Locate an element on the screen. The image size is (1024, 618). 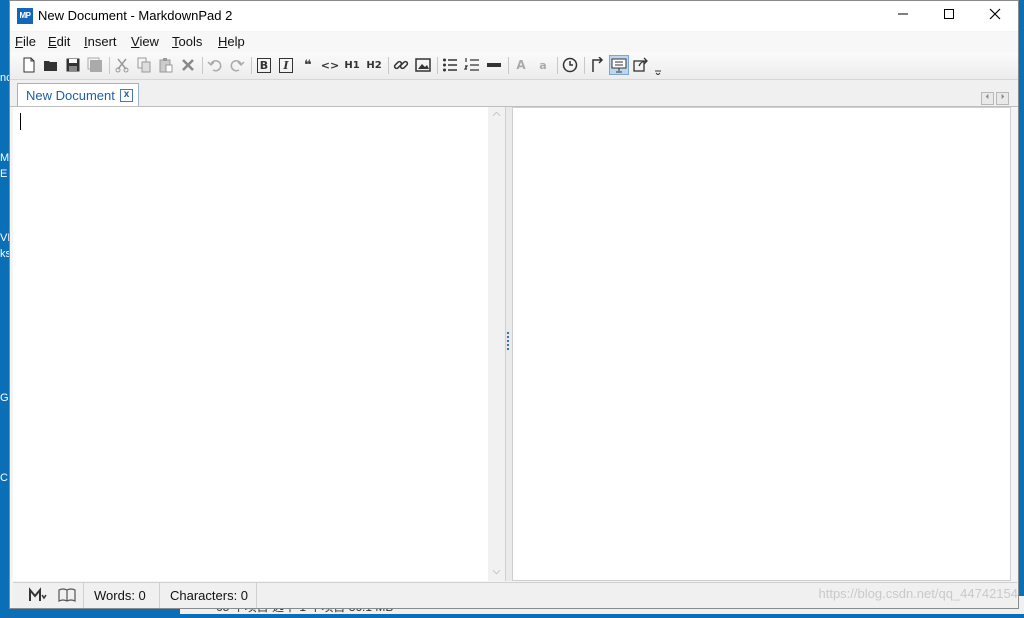
watermark-text: https://blog.csdn.net/qq_44742154 is located at coordinates (918, 593).